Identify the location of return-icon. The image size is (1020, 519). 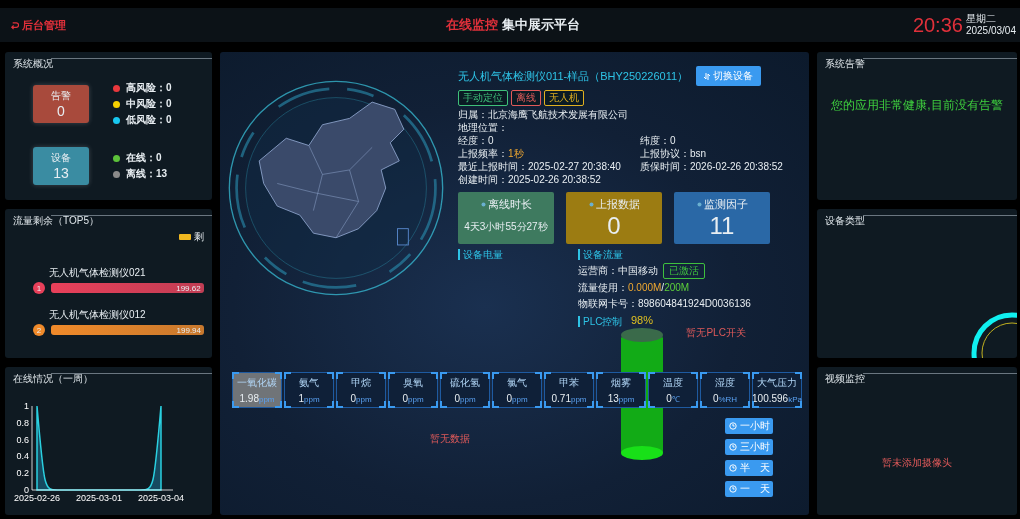
(14, 25).